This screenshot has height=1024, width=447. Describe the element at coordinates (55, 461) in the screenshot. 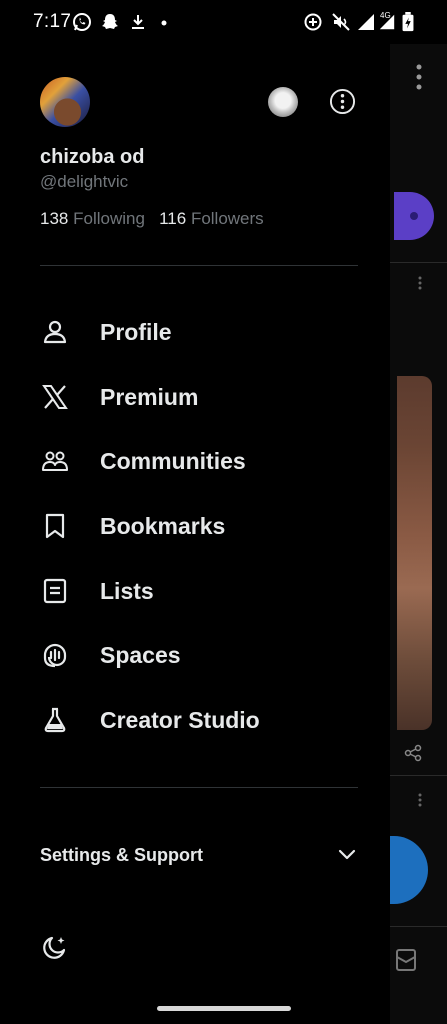

I see `communities-icon` at that location.